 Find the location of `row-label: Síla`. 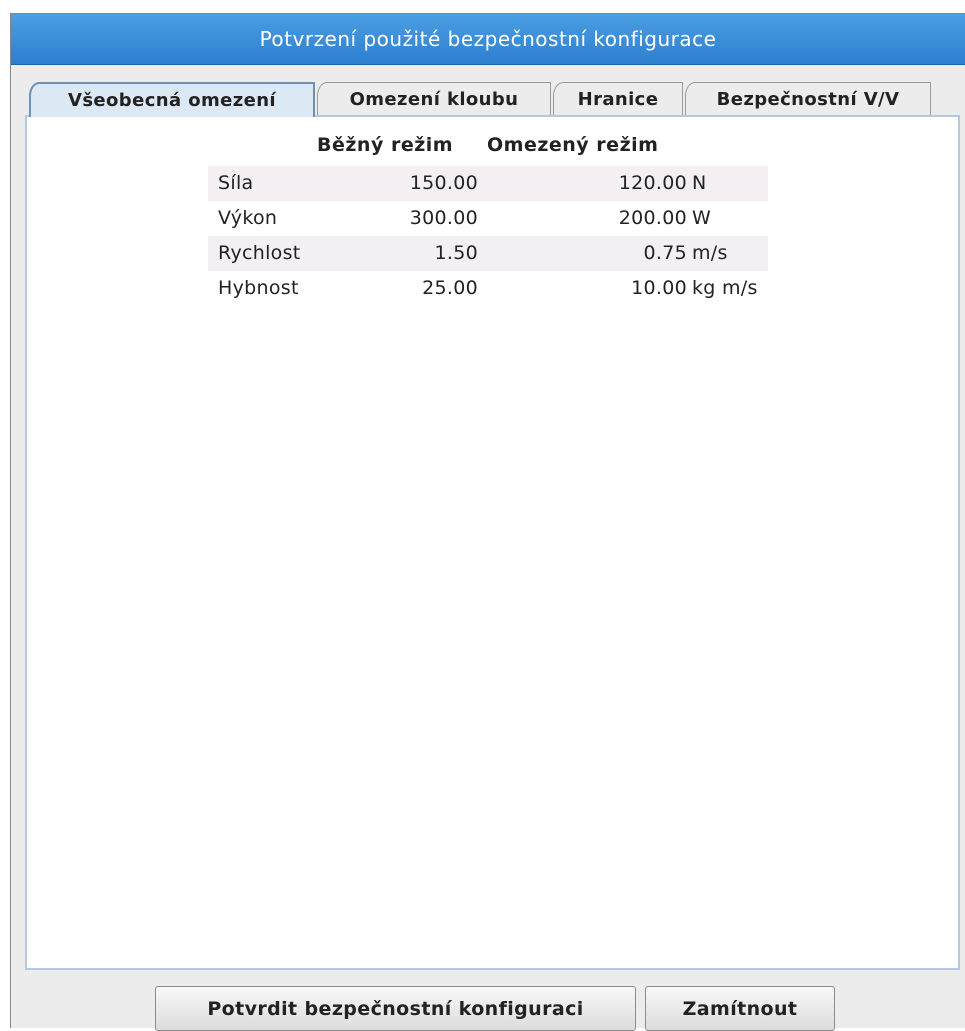

row-label: Síla is located at coordinates (236, 183).